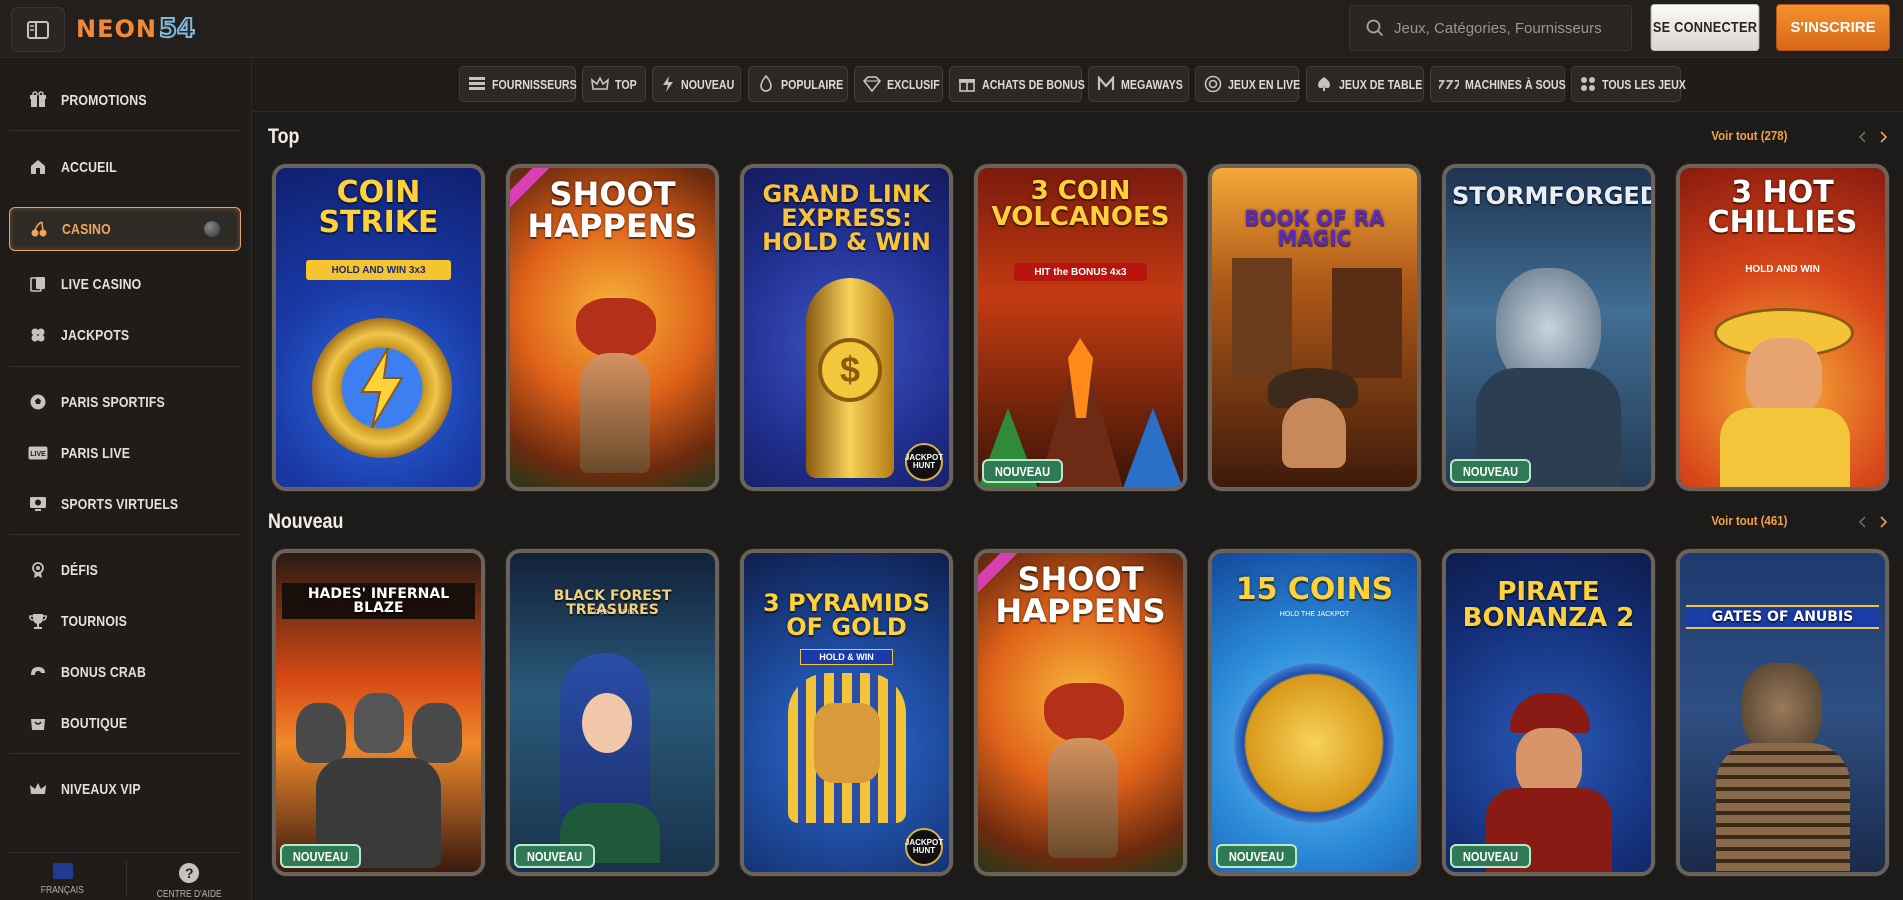 Image resolution: width=1903 pixels, height=900 pixels. Describe the element at coordinates (1749, 520) in the screenshot. I see `see-all-new-link: Voir tout (461)` at that location.